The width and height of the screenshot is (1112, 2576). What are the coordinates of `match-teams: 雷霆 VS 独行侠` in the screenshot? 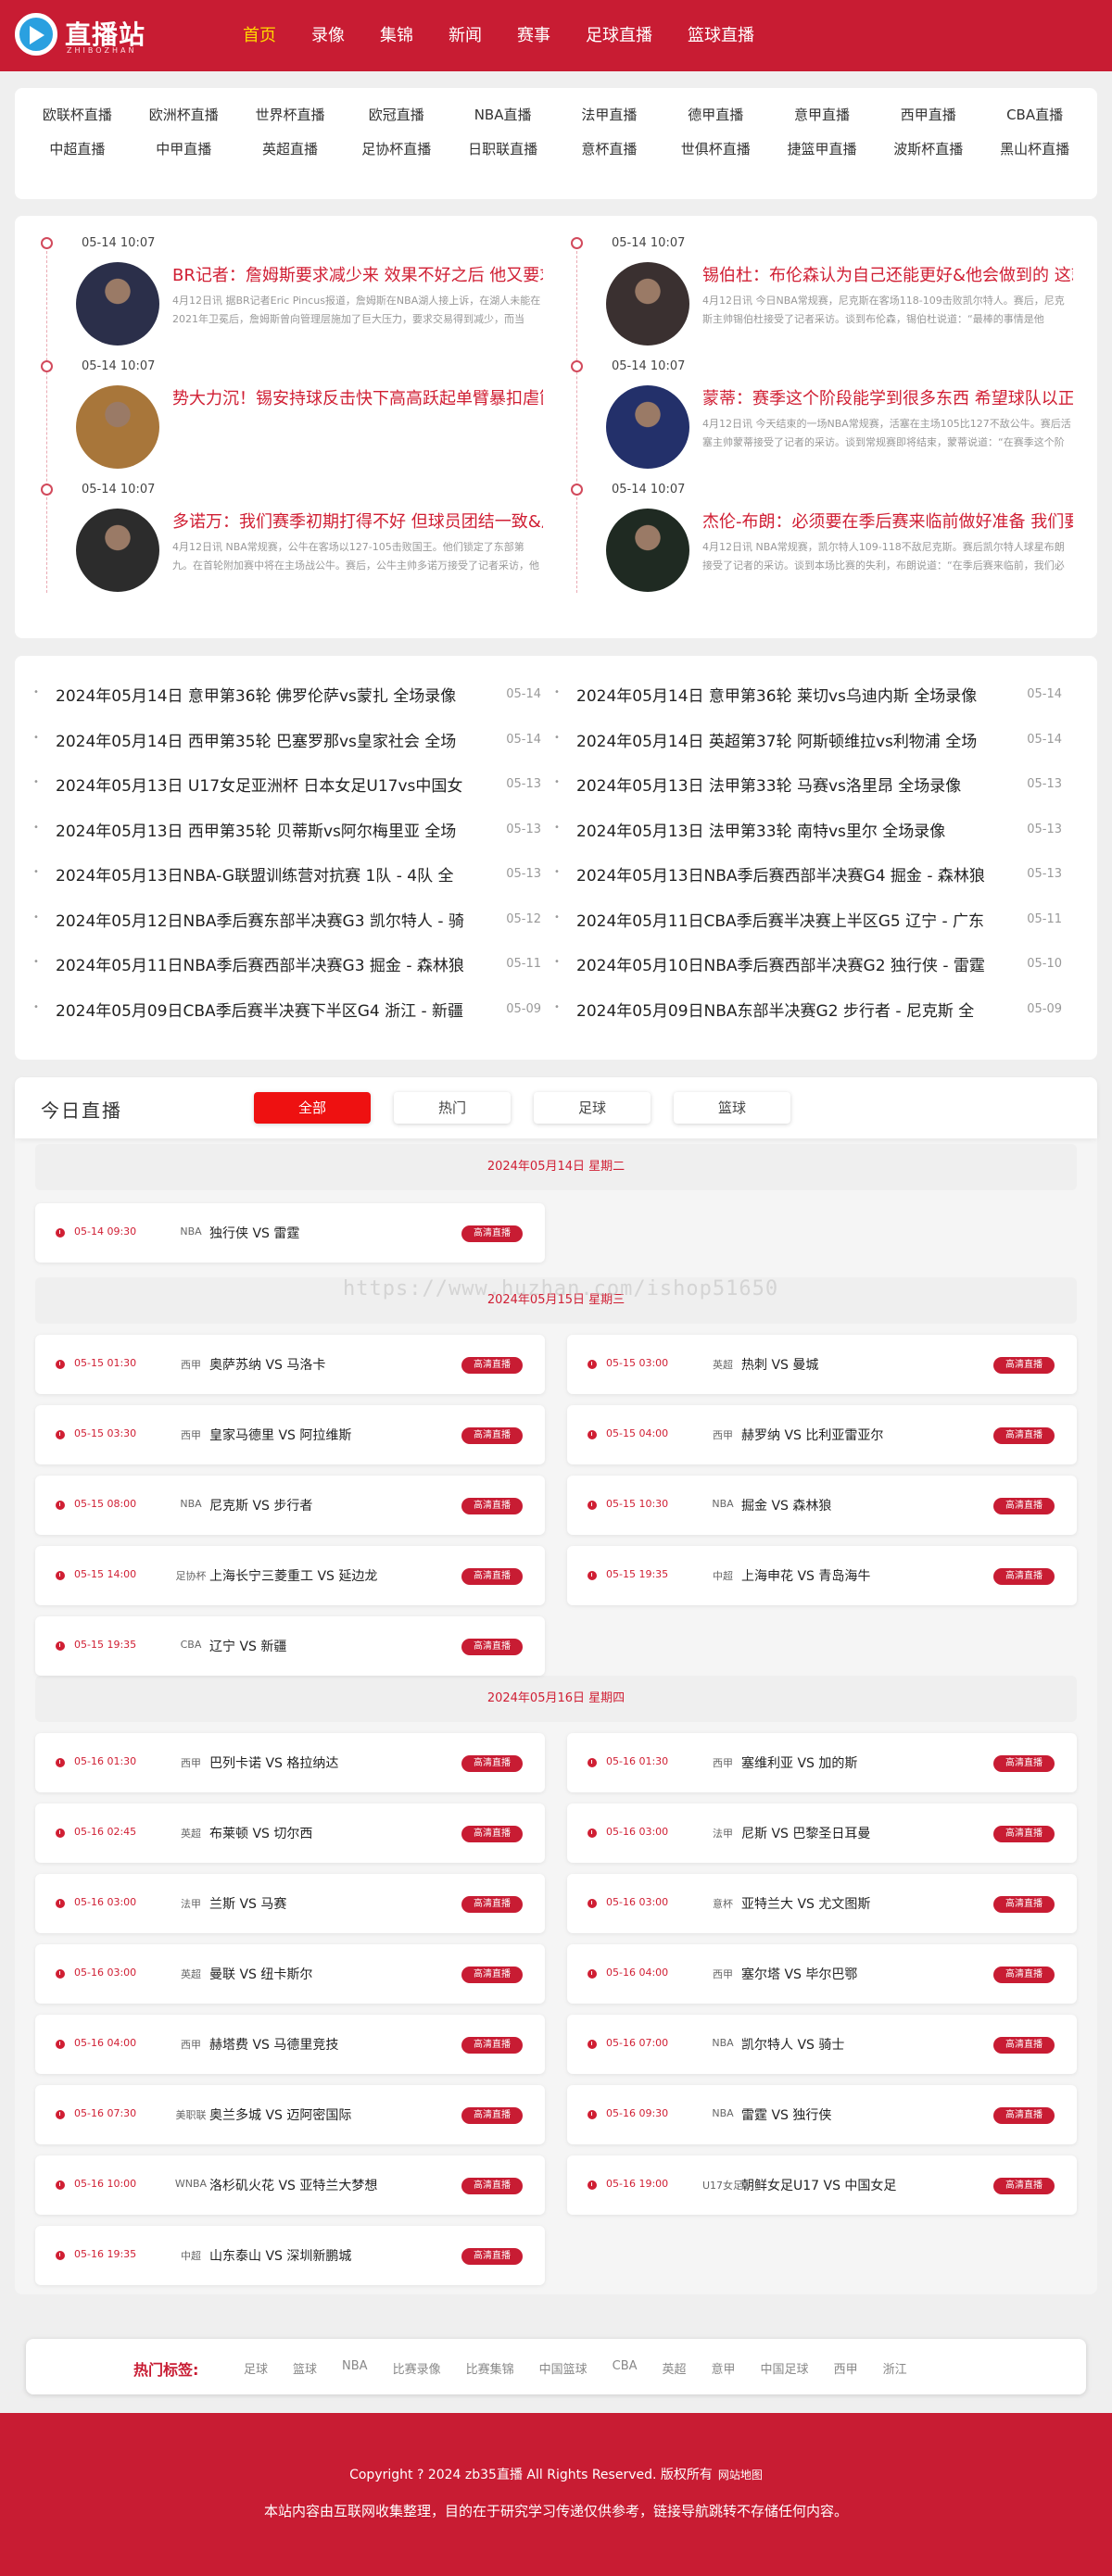 It's located at (786, 2114).